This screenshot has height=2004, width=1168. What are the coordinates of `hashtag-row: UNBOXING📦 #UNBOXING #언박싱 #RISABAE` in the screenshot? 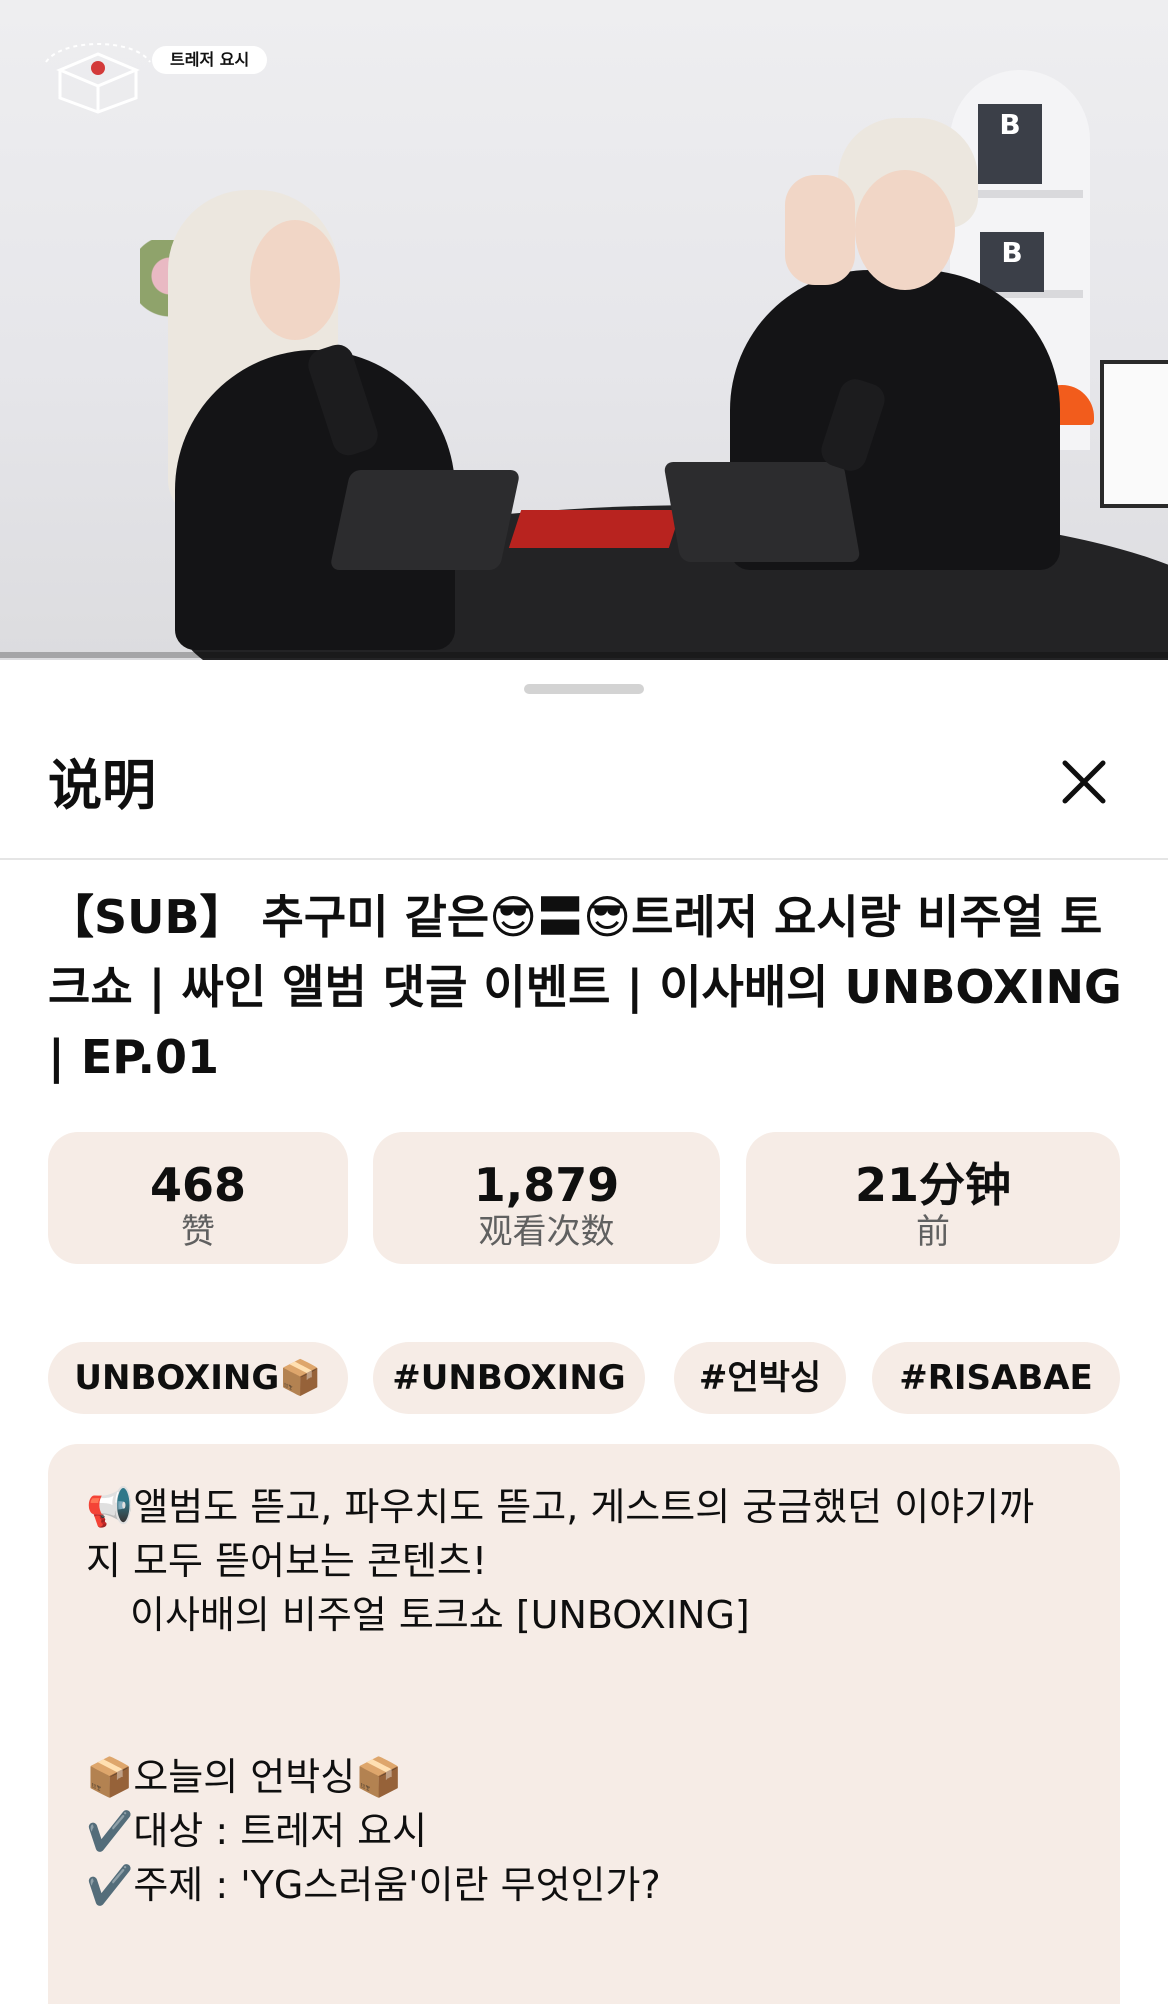 It's located at (584, 1378).